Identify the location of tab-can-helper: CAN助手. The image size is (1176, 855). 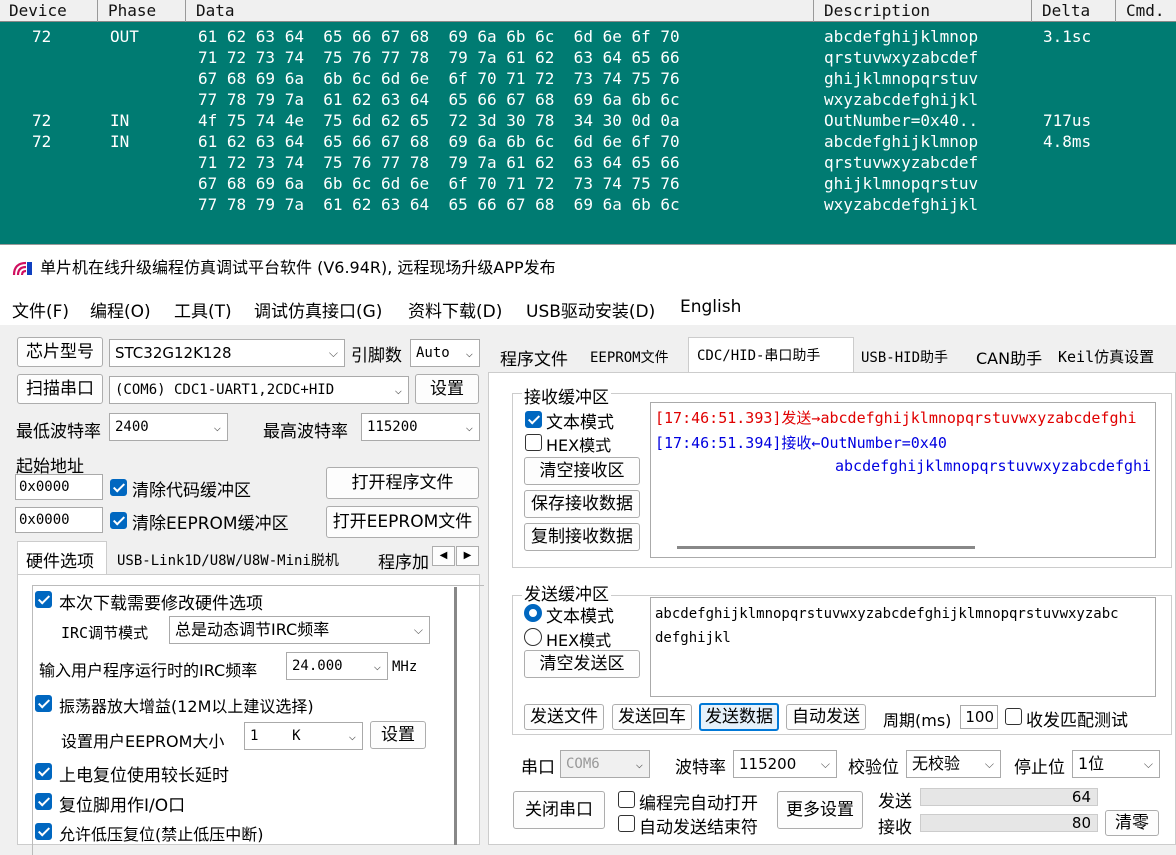
(1009, 357).